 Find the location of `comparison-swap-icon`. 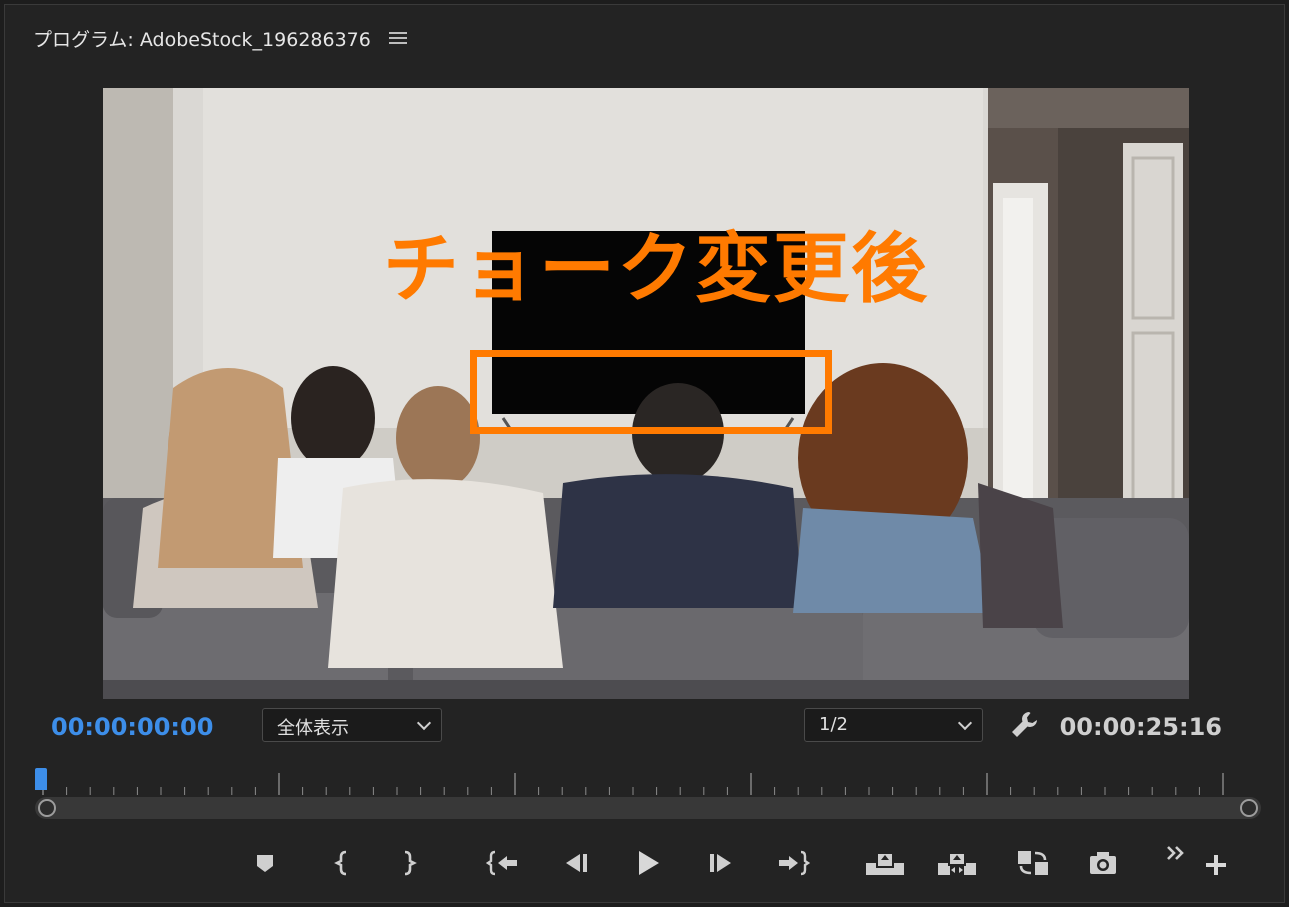

comparison-swap-icon is located at coordinates (1033, 863).